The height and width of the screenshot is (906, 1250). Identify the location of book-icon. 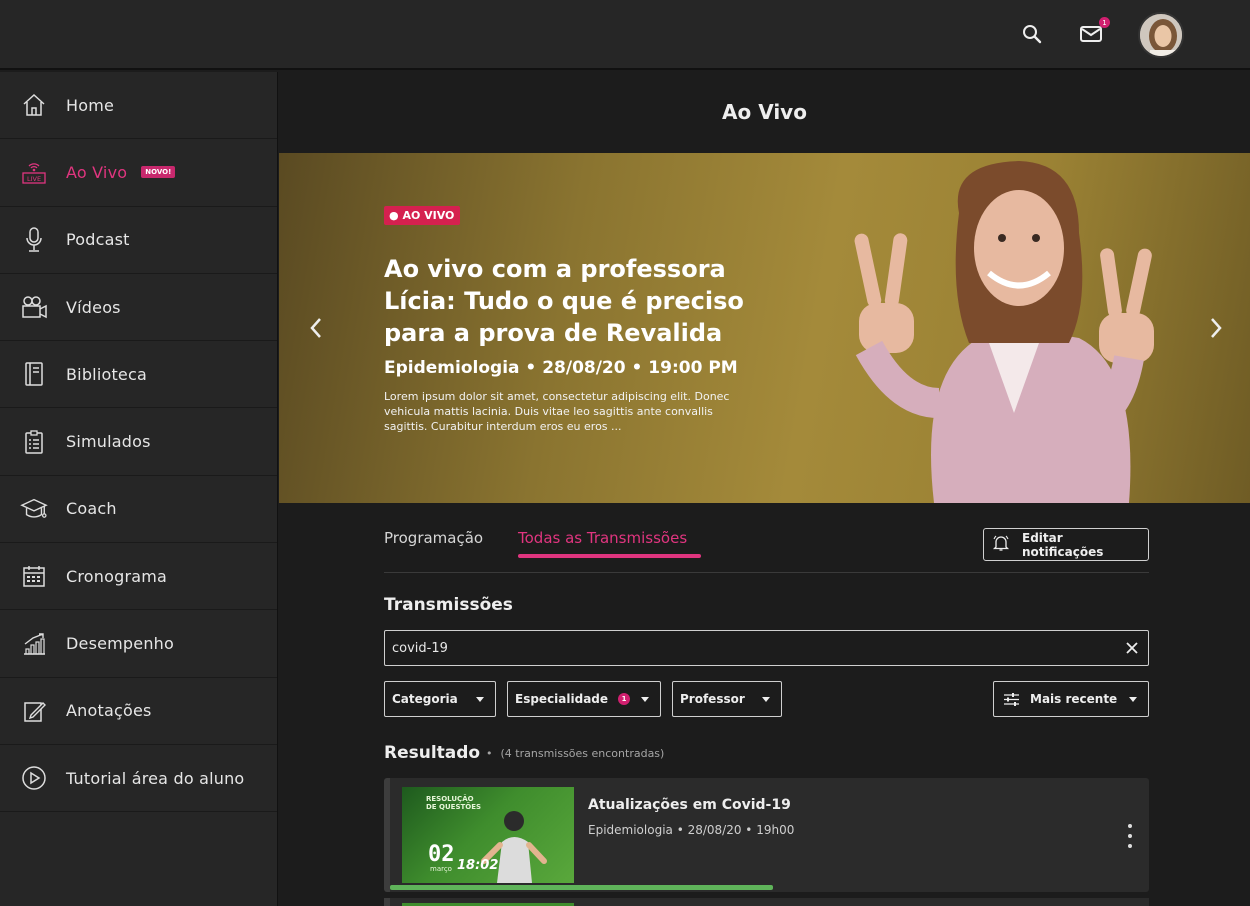
(34, 374).